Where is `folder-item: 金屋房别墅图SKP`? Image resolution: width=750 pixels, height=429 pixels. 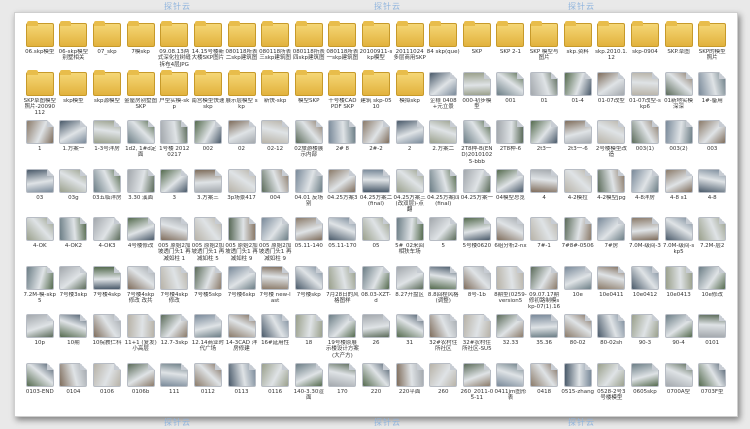
folder-item: 金屋房别墅图SKP is located at coordinates (141, 94).